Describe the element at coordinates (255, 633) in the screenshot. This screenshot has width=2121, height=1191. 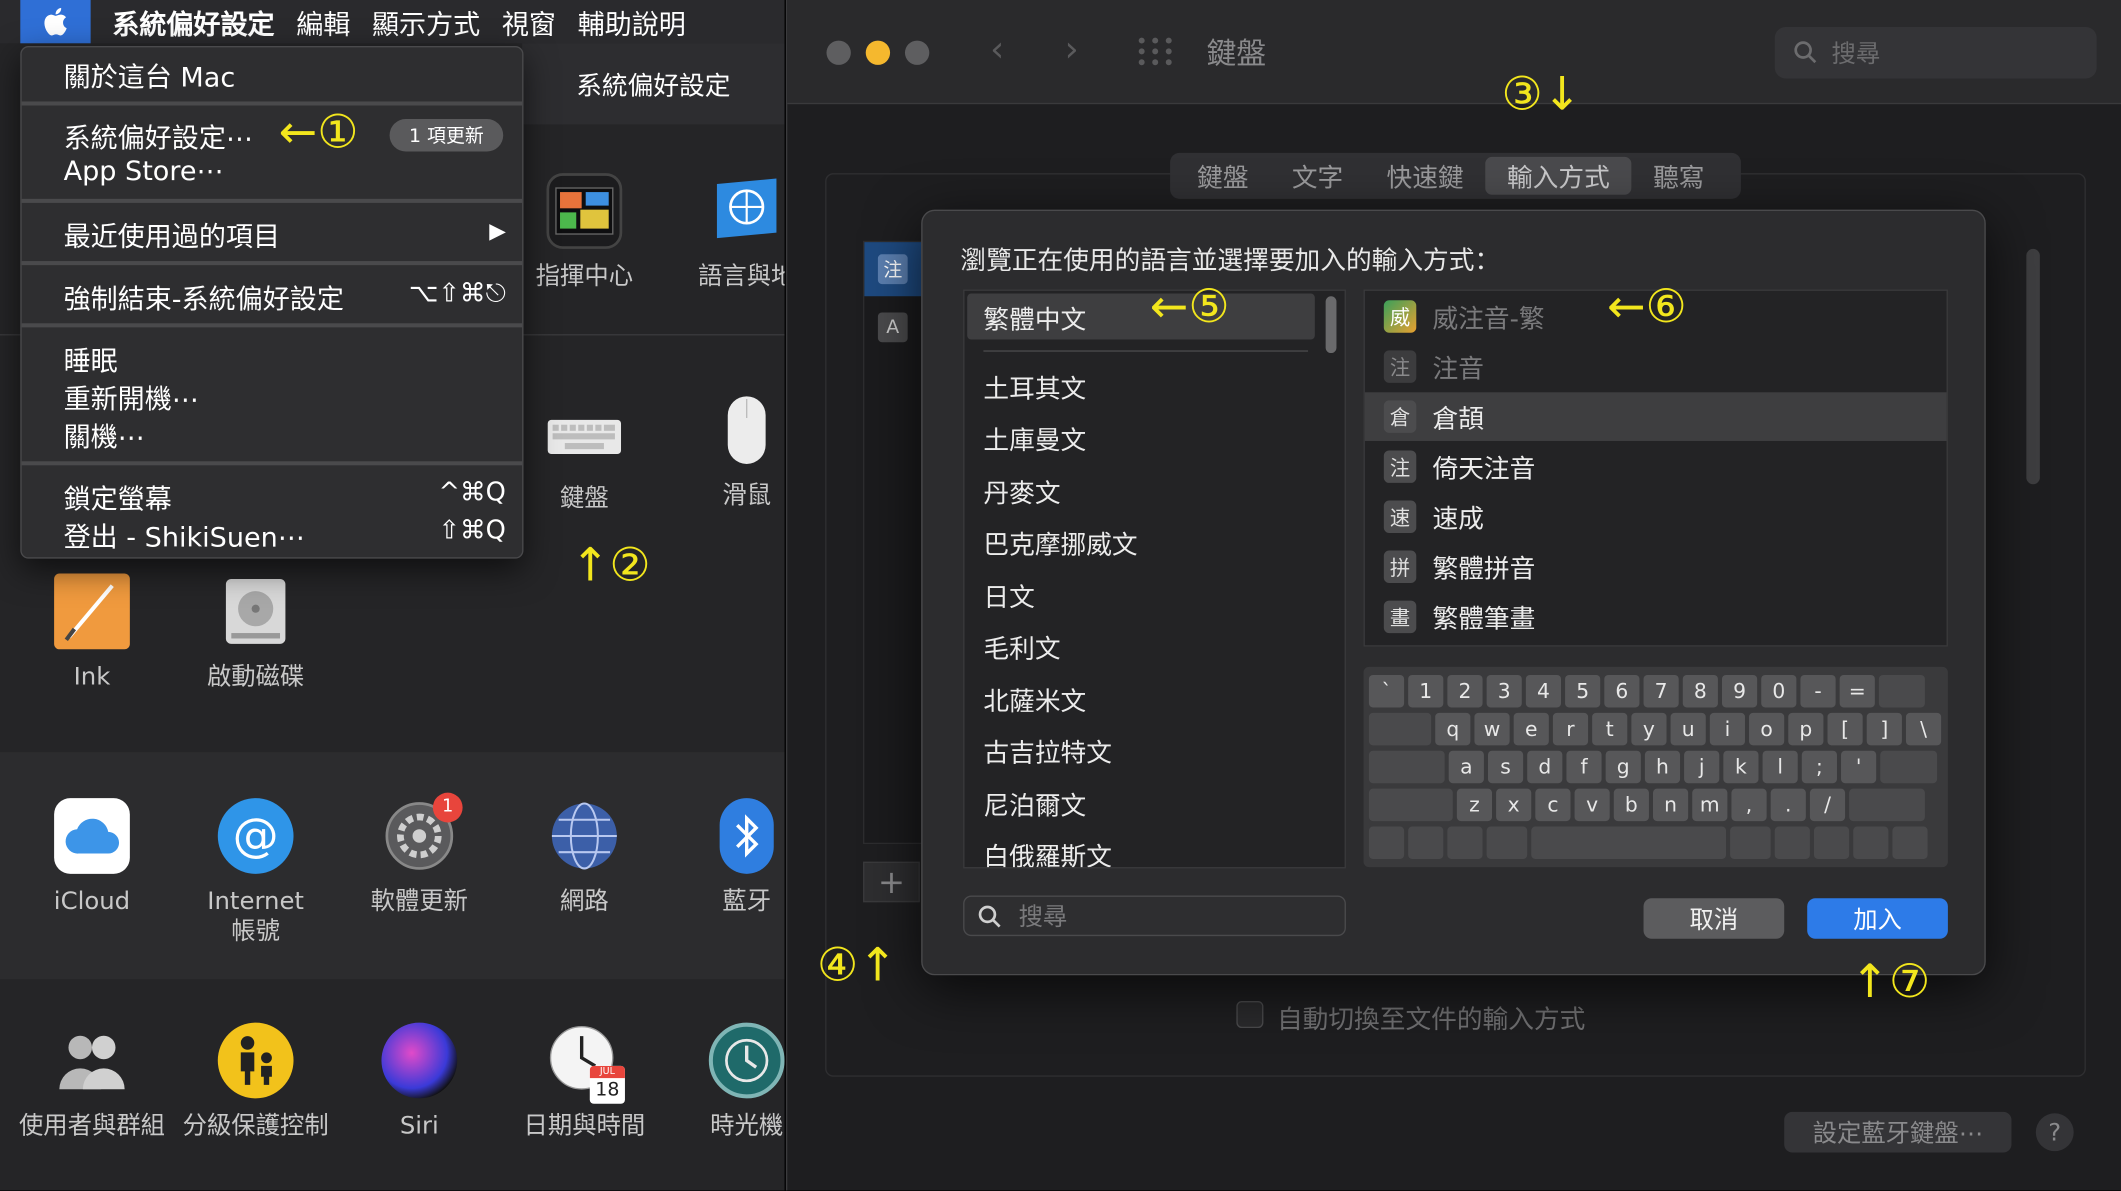
I see `pref-startup-disk: 啟動磁碟` at that location.